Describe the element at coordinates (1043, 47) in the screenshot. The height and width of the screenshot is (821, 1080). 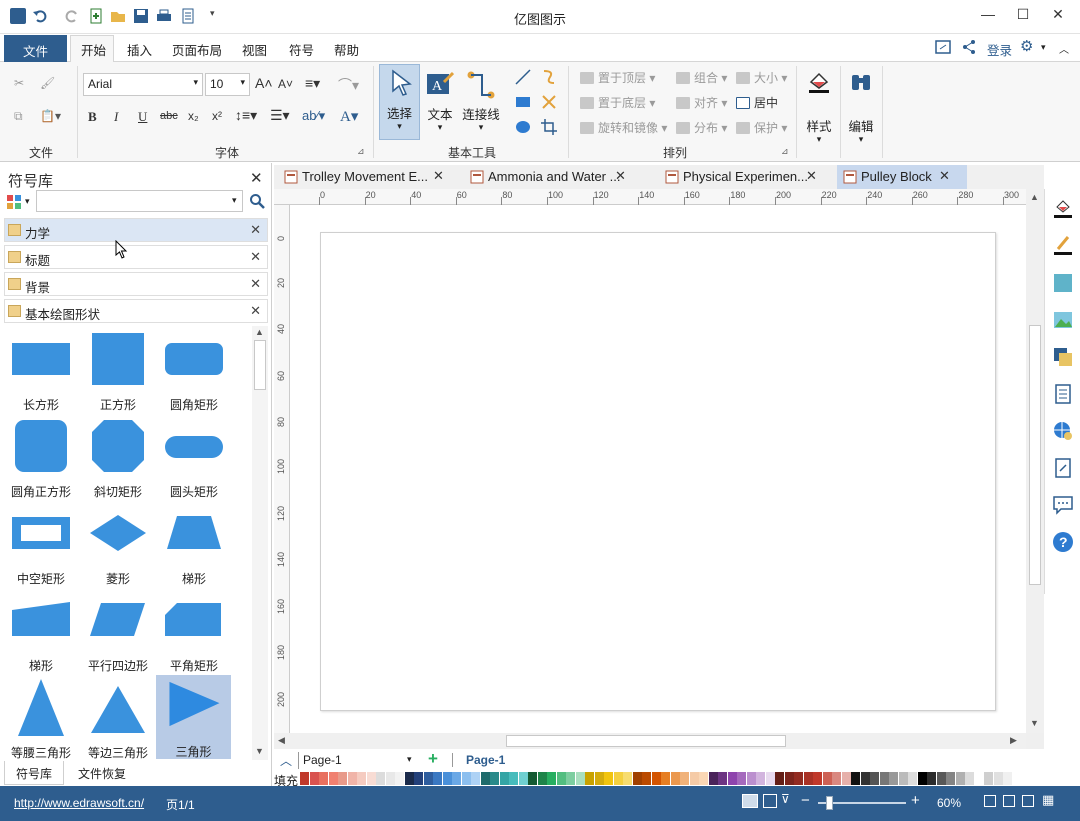
I see `settings-dropdown-icon: ▾` at that location.